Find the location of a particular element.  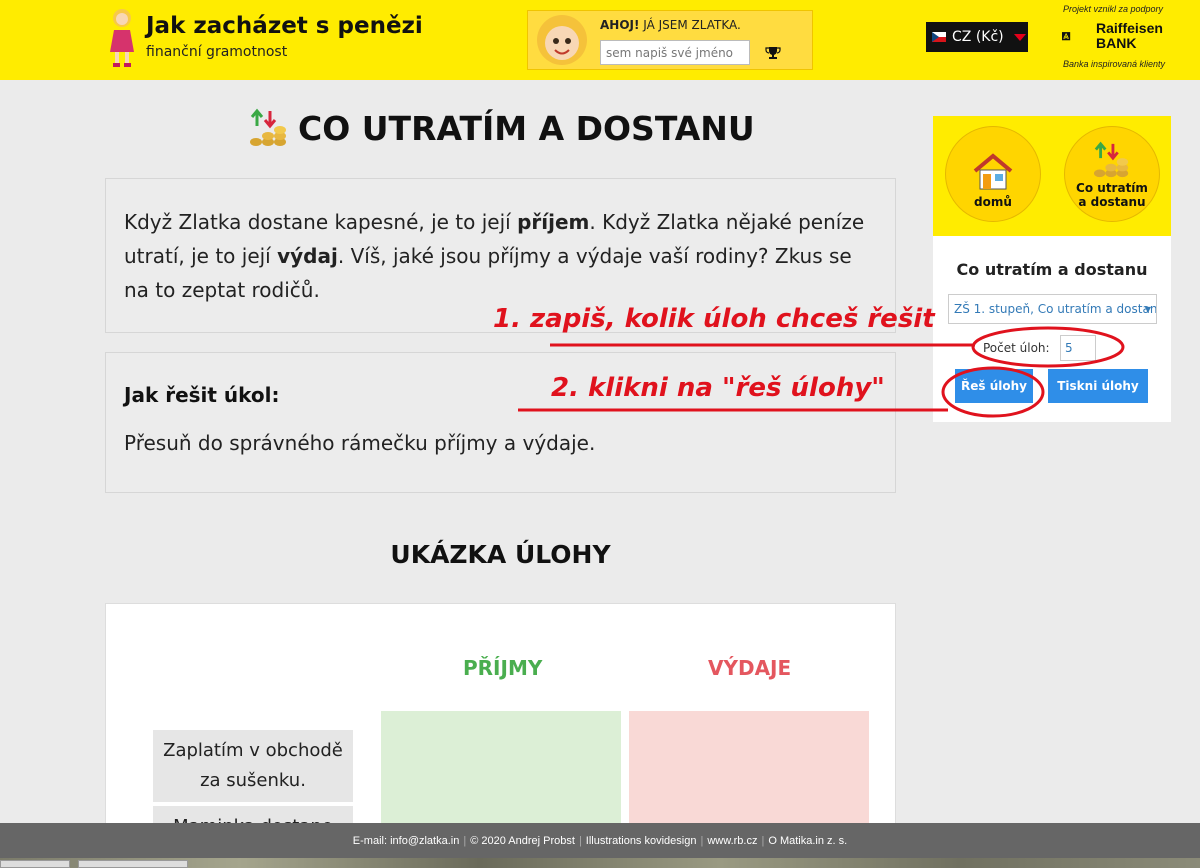

nav-home-label: domů is located at coordinates (993, 202).